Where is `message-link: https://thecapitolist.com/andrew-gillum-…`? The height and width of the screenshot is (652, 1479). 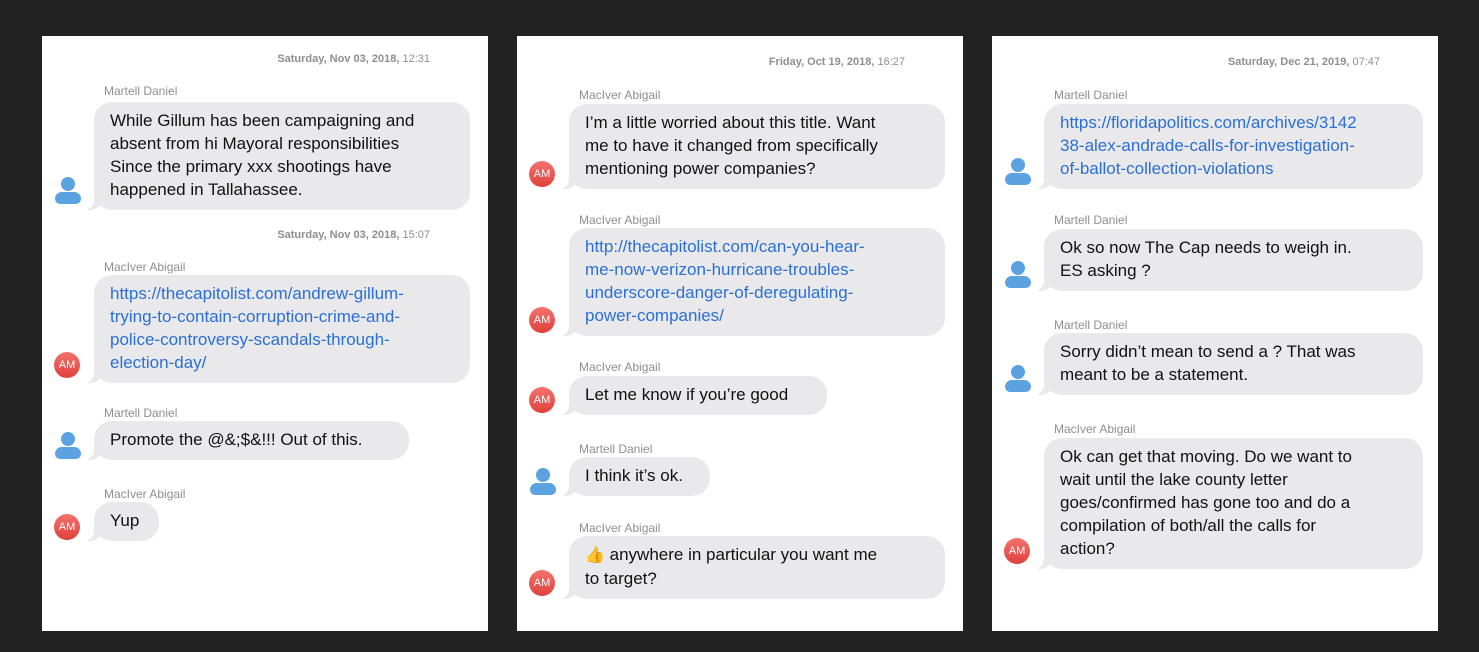
message-link: https://thecapitolist.com/andrew-gillum-… is located at coordinates (282, 328).